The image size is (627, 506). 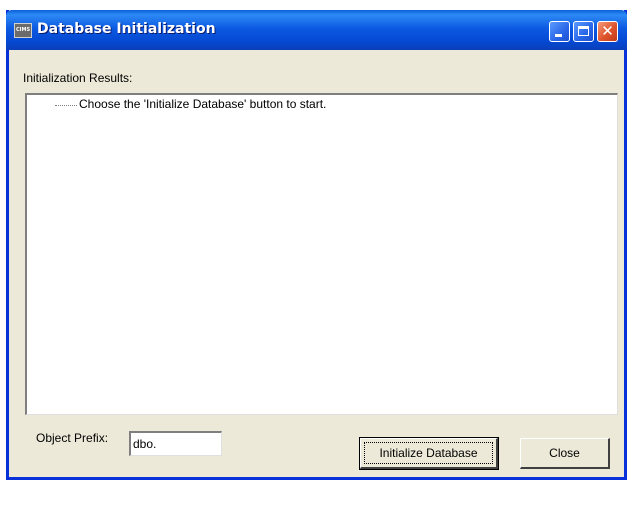 I want to click on maximize-icon, so click(x=583, y=31).